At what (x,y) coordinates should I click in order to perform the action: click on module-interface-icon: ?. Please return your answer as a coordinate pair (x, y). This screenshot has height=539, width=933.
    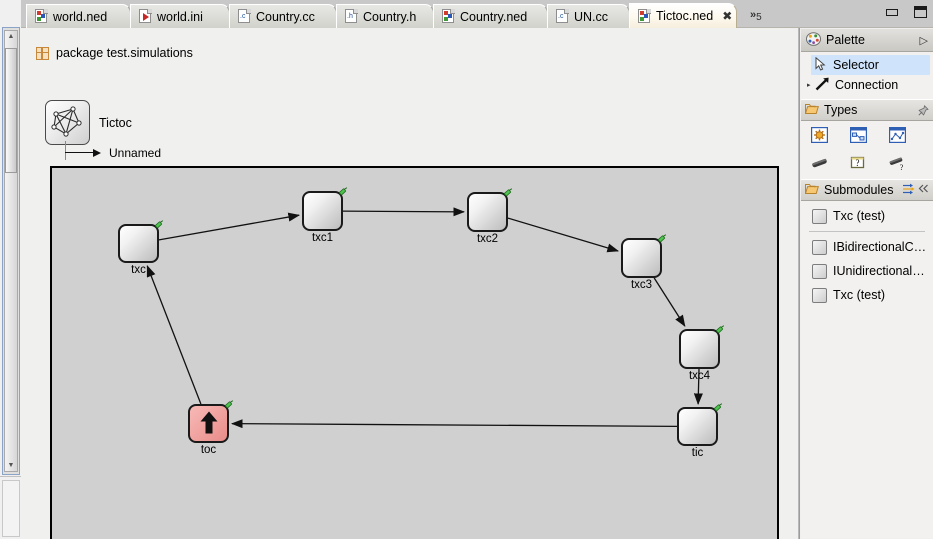
    Looking at the image, I should click on (858, 163).